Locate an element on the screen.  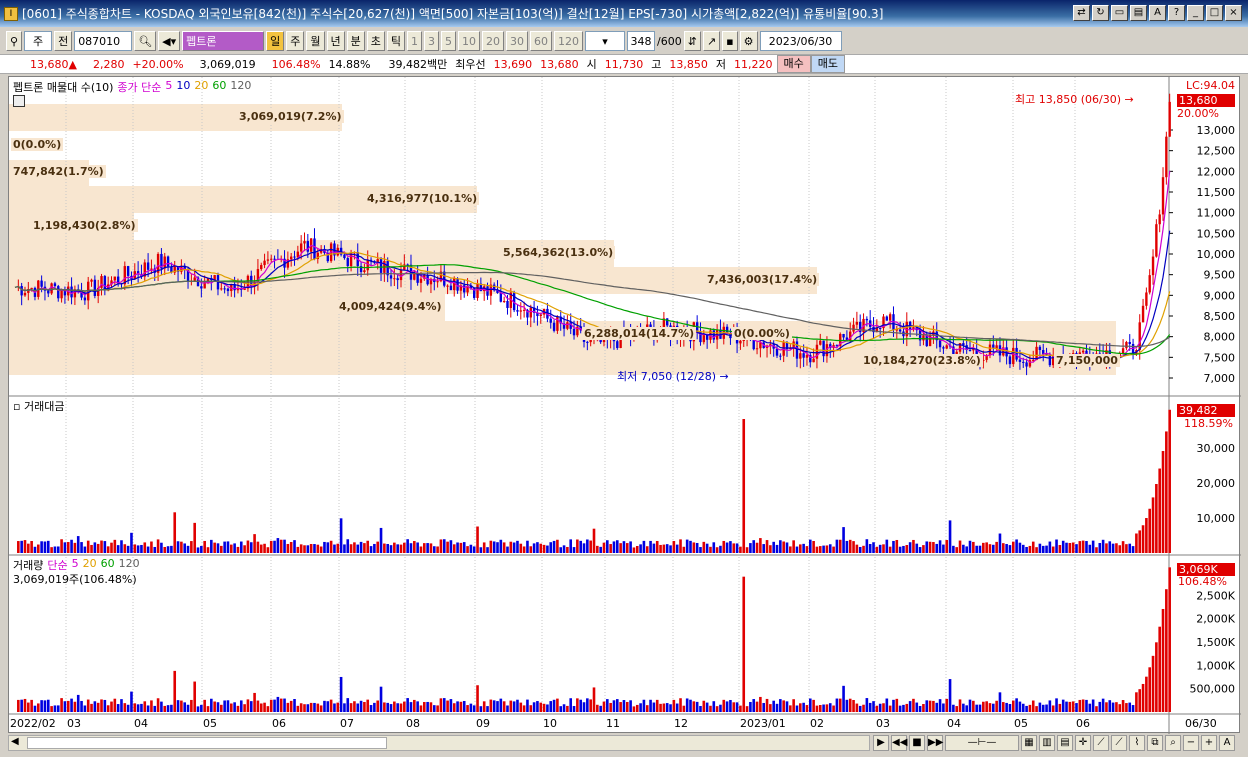
scroll-thumb is located at coordinates (207, 743).